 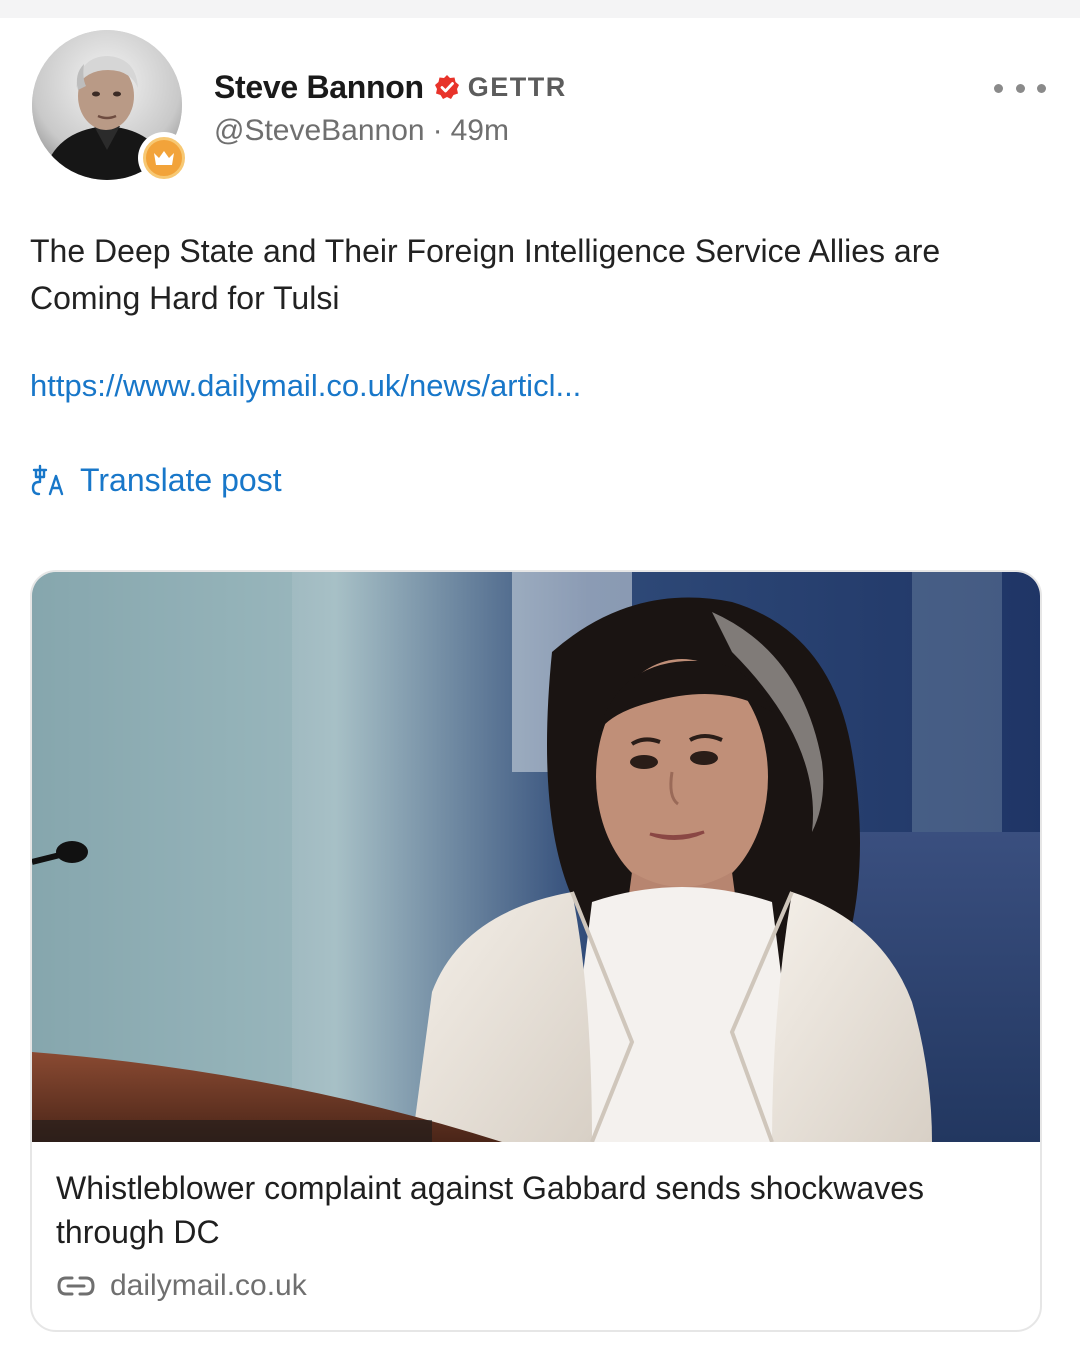 What do you see at coordinates (517, 86) in the screenshot?
I see `platform-tag: GETTR` at bounding box center [517, 86].